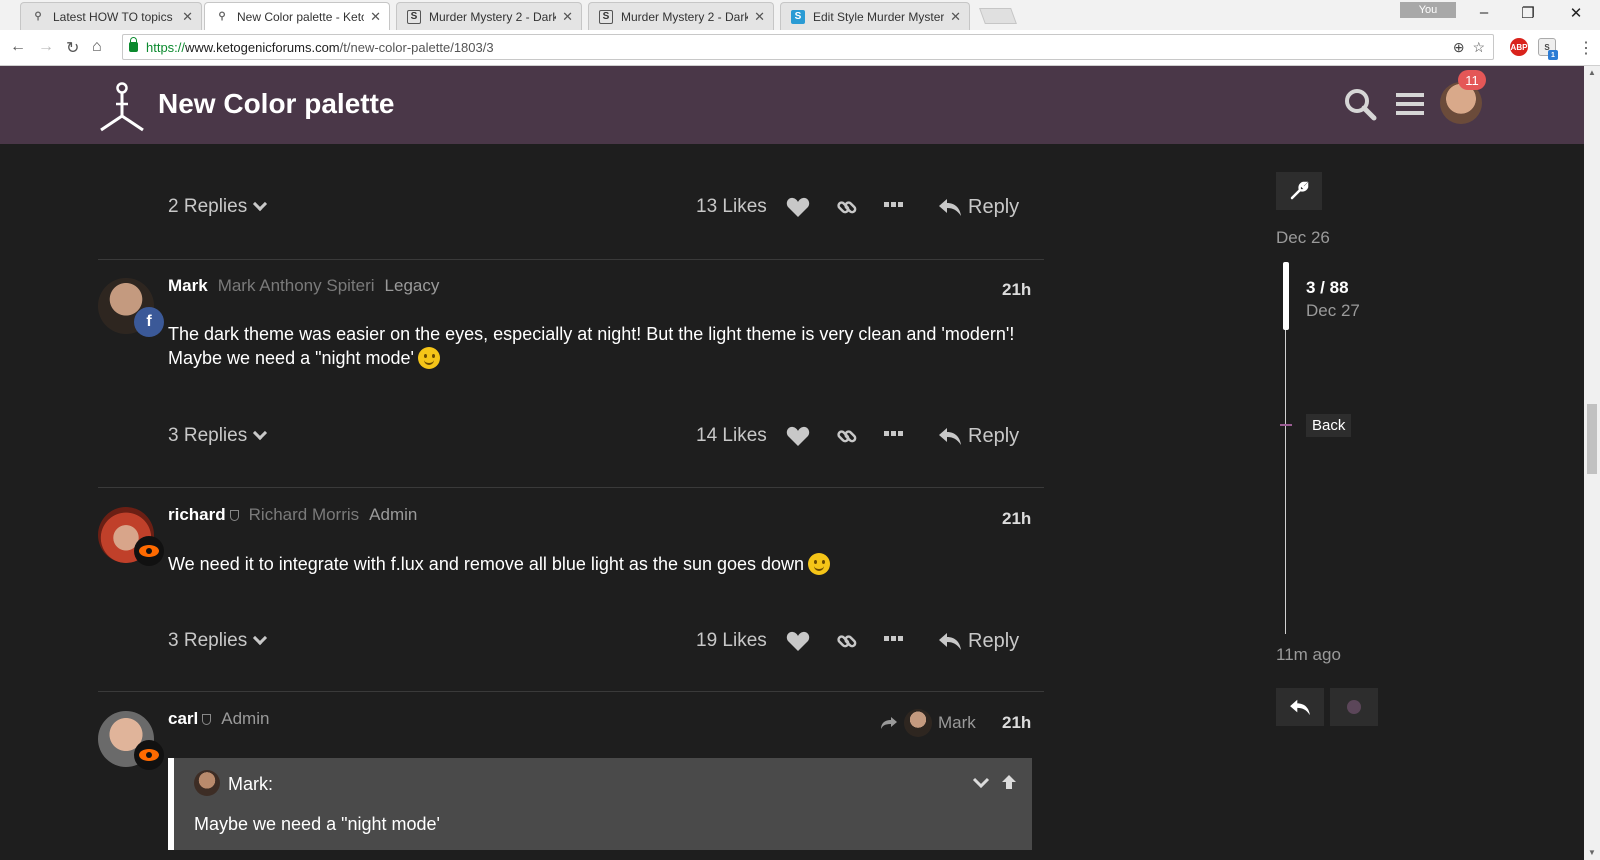 This screenshot has width=1600, height=860. I want to click on new-tab-button, so click(998, 16).